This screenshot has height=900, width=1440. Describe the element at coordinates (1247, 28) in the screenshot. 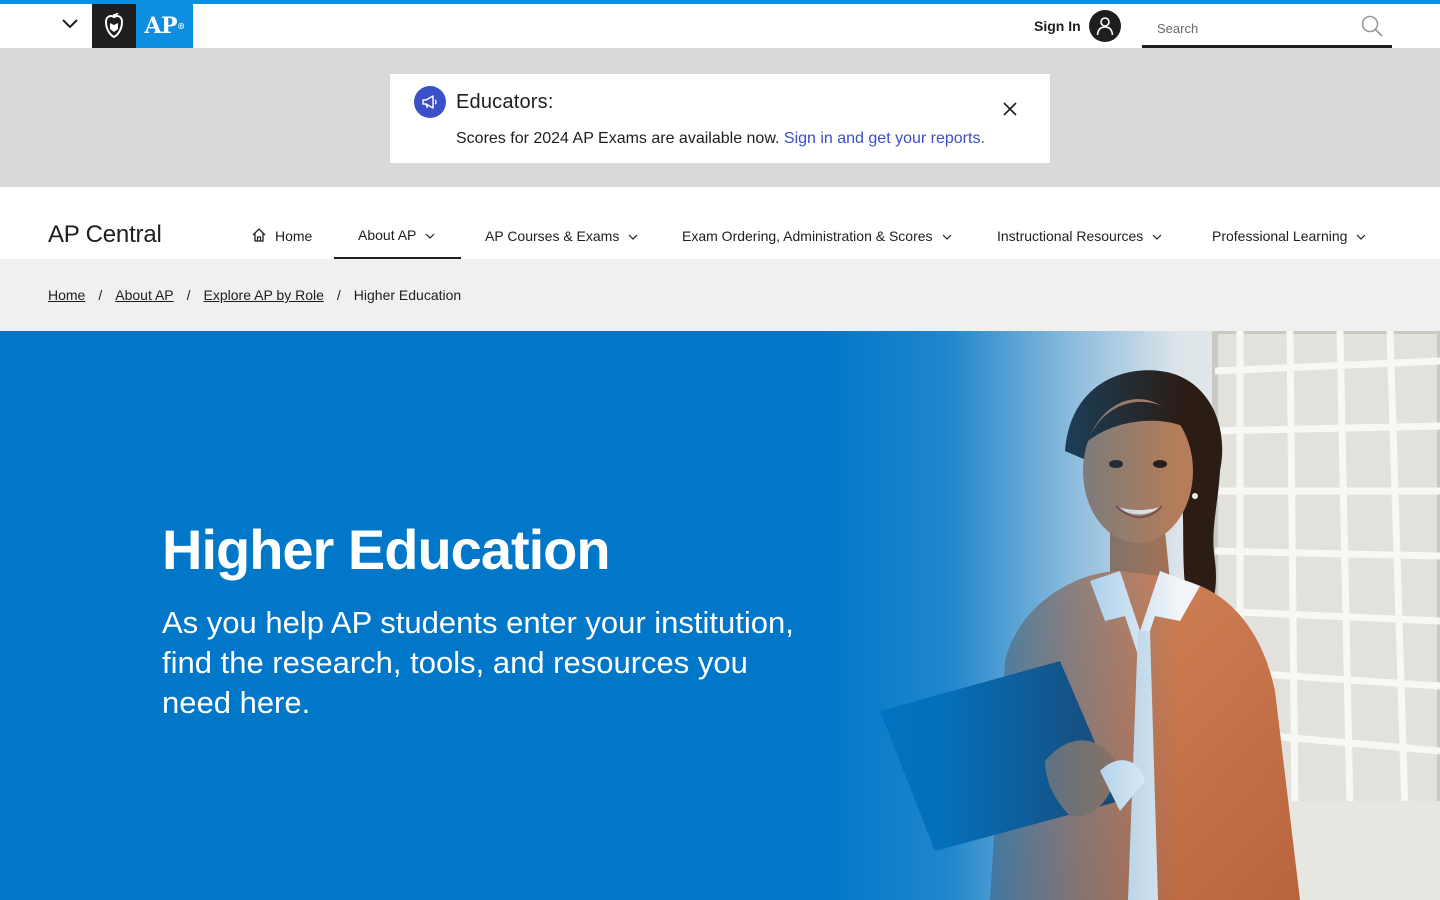

I see `search-input` at that location.